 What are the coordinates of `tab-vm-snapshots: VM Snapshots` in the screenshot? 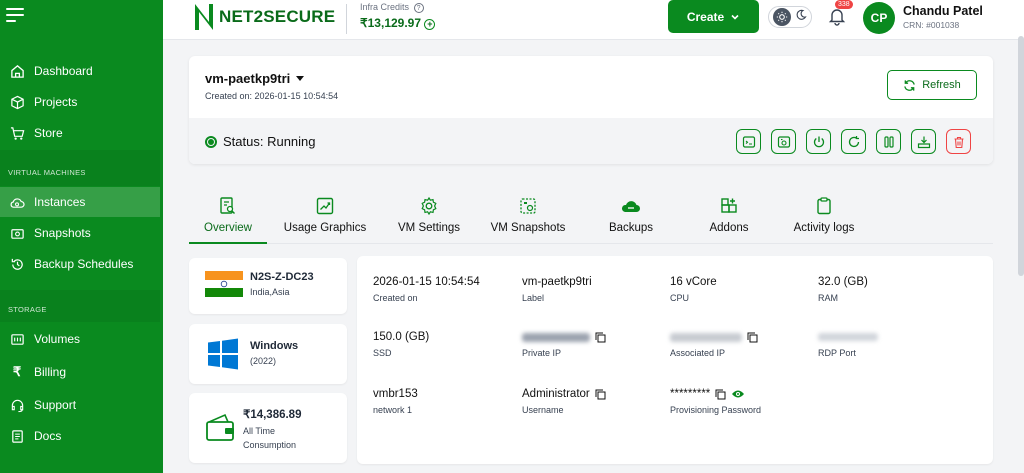 It's located at (528, 219).